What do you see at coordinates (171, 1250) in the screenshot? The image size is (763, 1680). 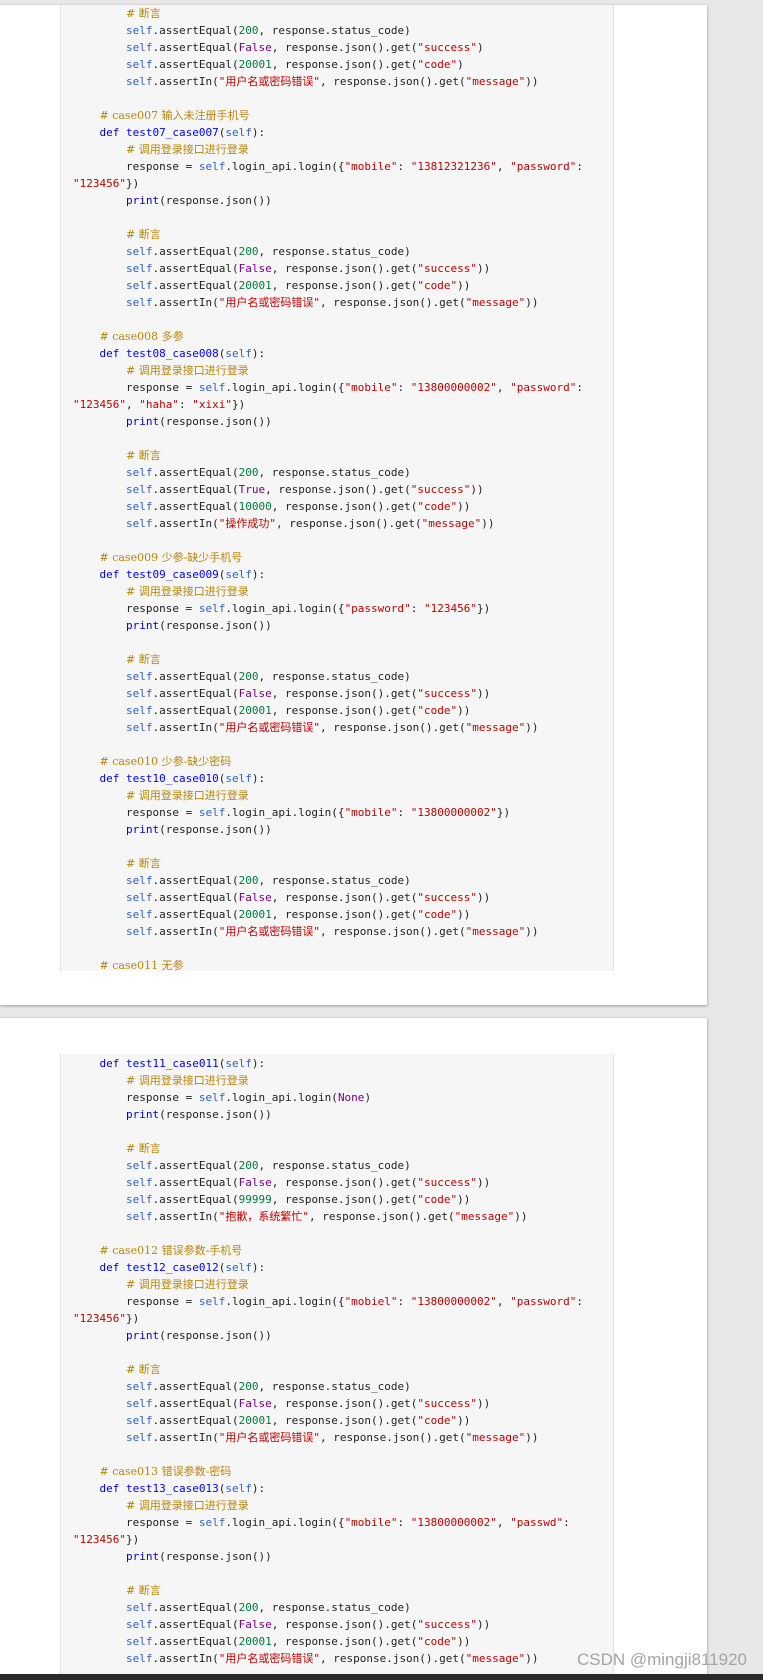 I see `code-token: # case012 错误参数-手机号` at bounding box center [171, 1250].